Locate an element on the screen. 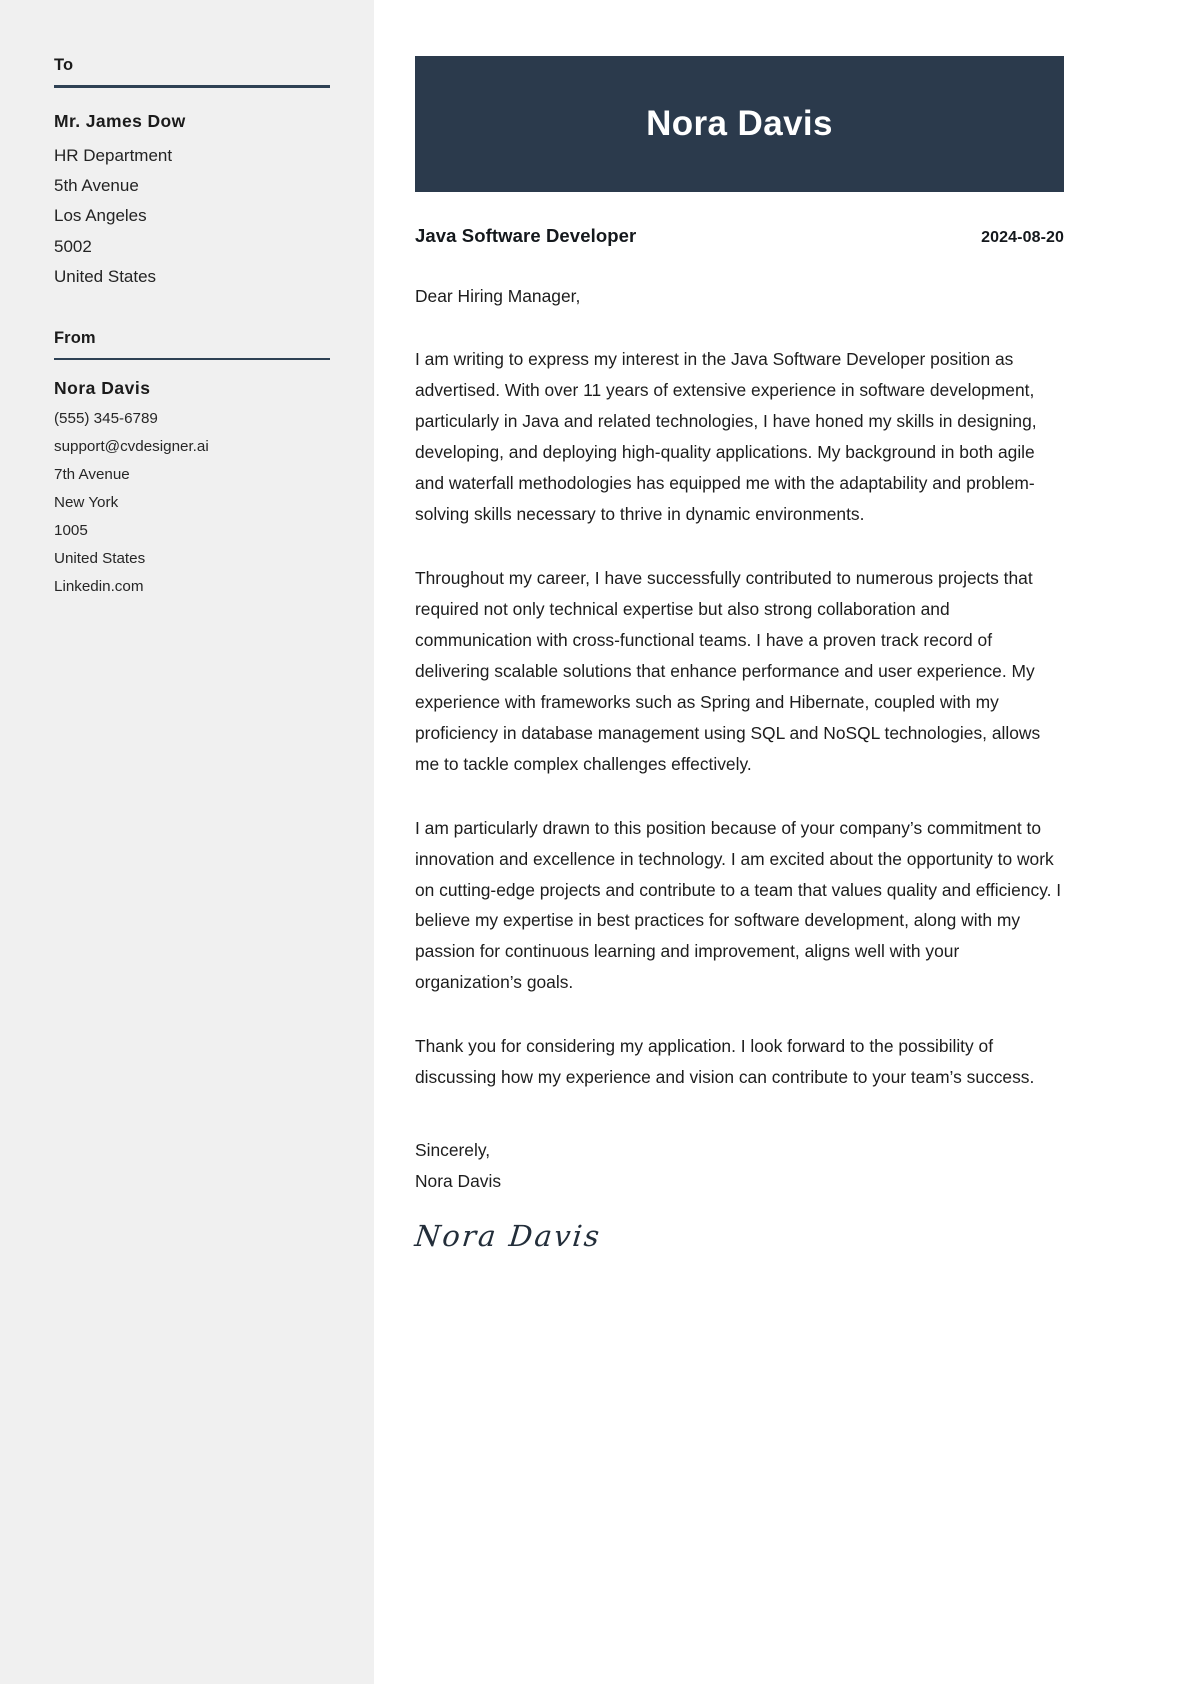 The image size is (1200, 1684). sender-email: support@cvdesigner.ai is located at coordinates (131, 447).